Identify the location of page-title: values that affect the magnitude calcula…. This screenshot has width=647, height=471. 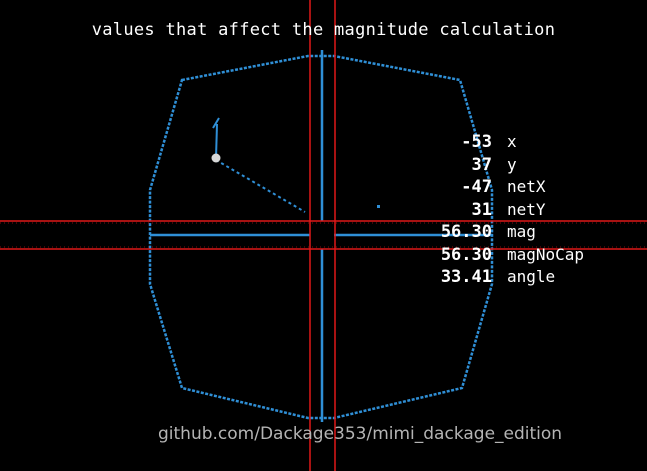
(323, 30).